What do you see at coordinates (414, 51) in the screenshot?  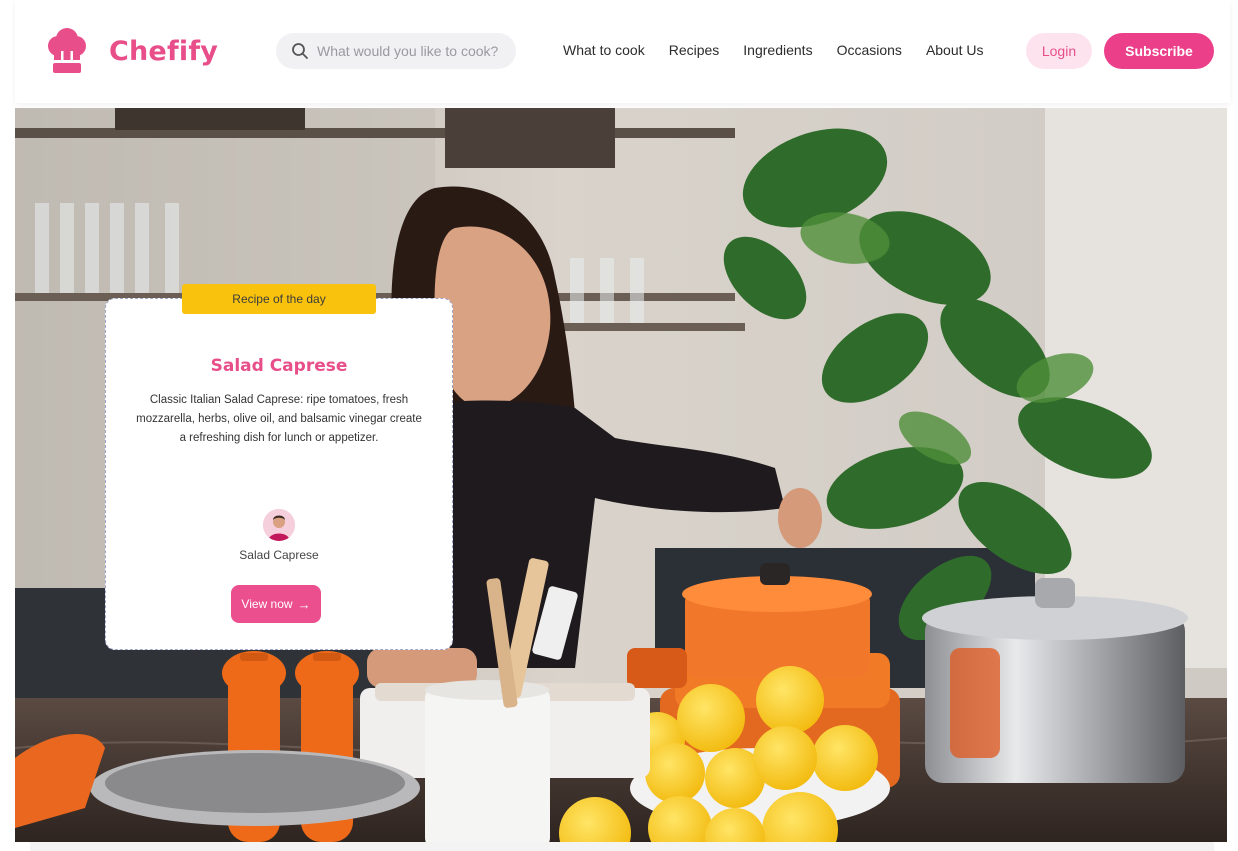 I see `search-input` at bounding box center [414, 51].